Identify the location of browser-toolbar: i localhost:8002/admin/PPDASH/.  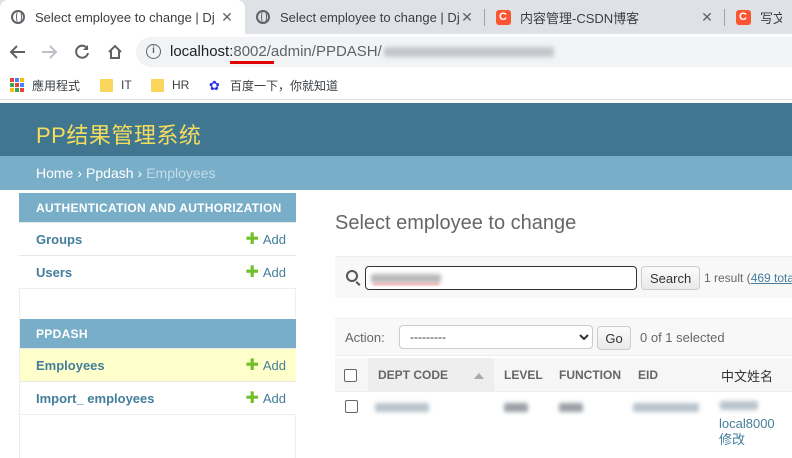
(396, 52).